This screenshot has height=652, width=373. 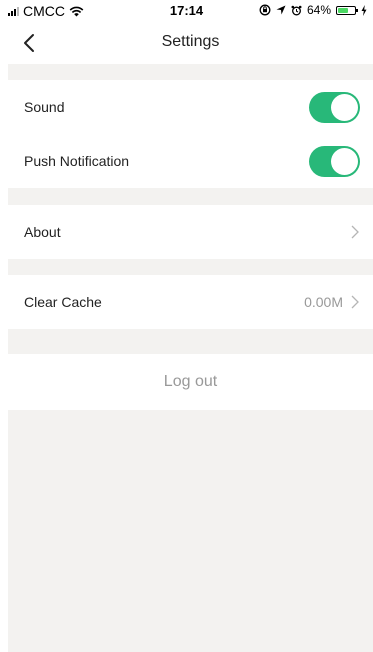 I want to click on navigation-bar: Settings, so click(x=190, y=43).